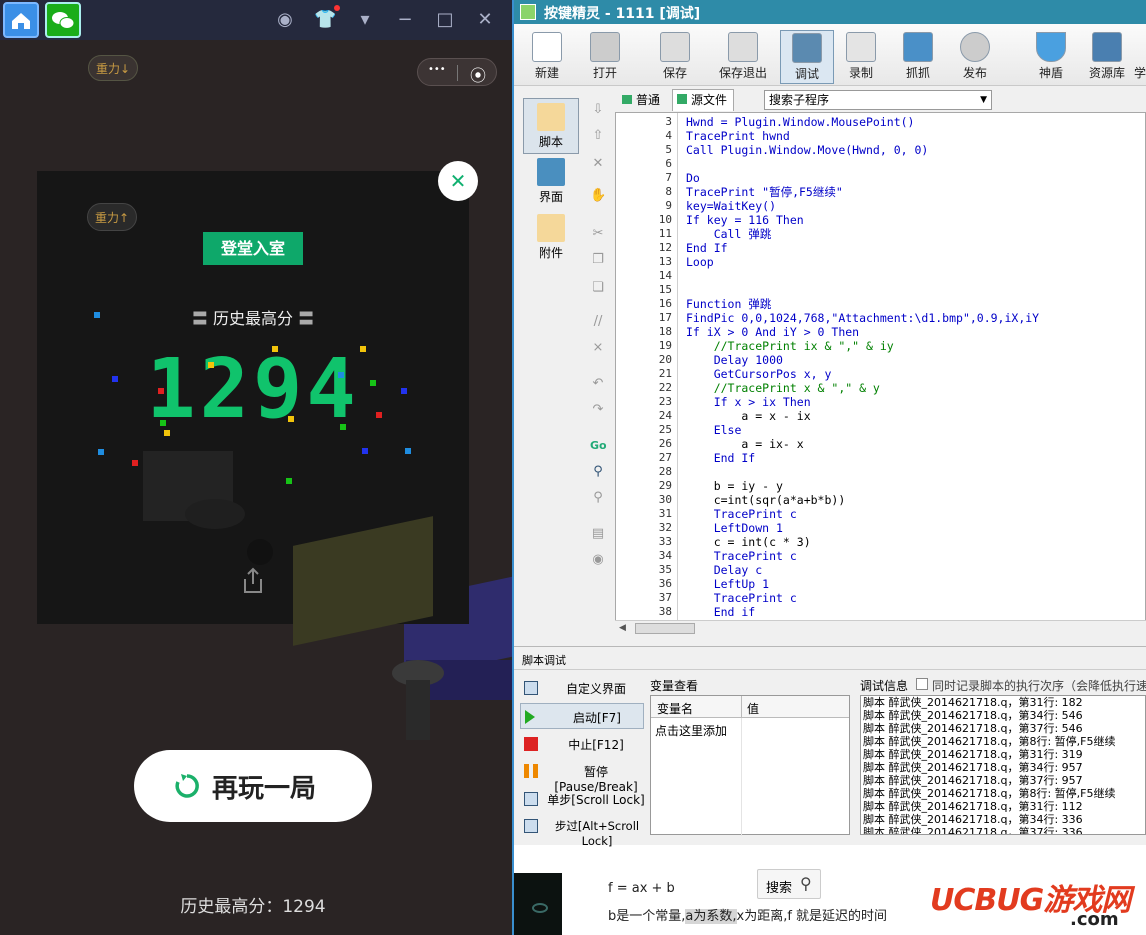 The image size is (1146, 935). What do you see at coordinates (405, 20) in the screenshot?
I see `minimize-icon: −` at bounding box center [405, 20].